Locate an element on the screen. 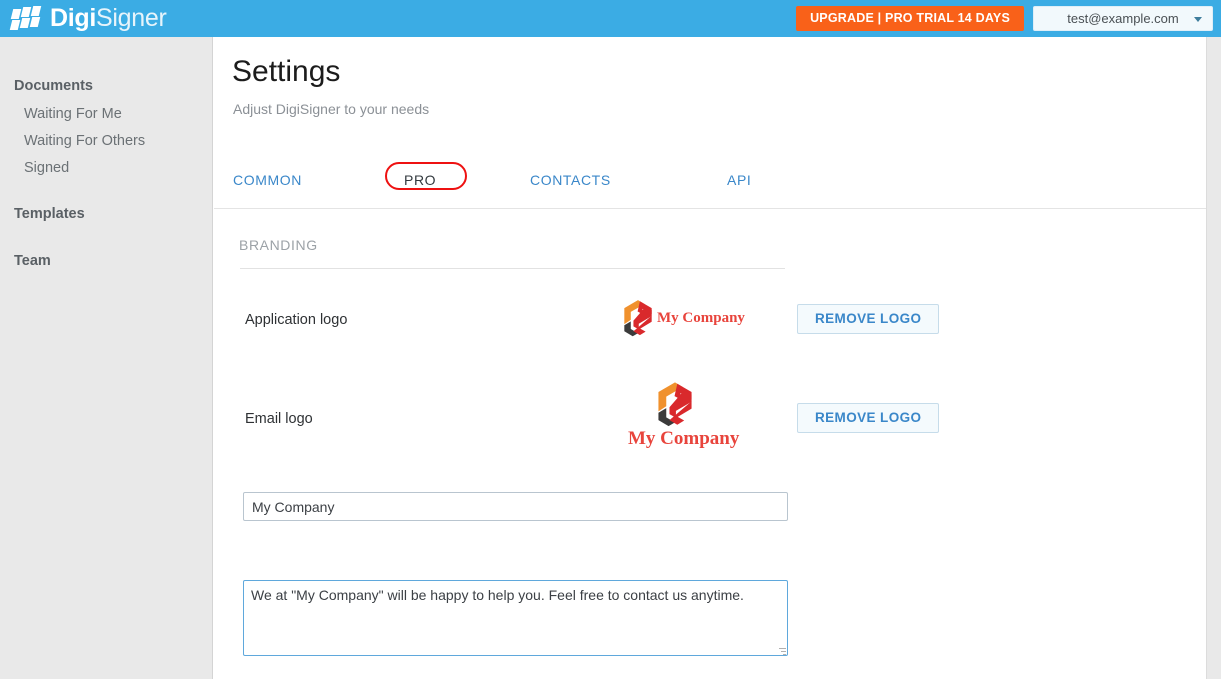 The width and height of the screenshot is (1221, 679). page-subtitle: Adjust DigiSigner to your needs is located at coordinates (331, 109).